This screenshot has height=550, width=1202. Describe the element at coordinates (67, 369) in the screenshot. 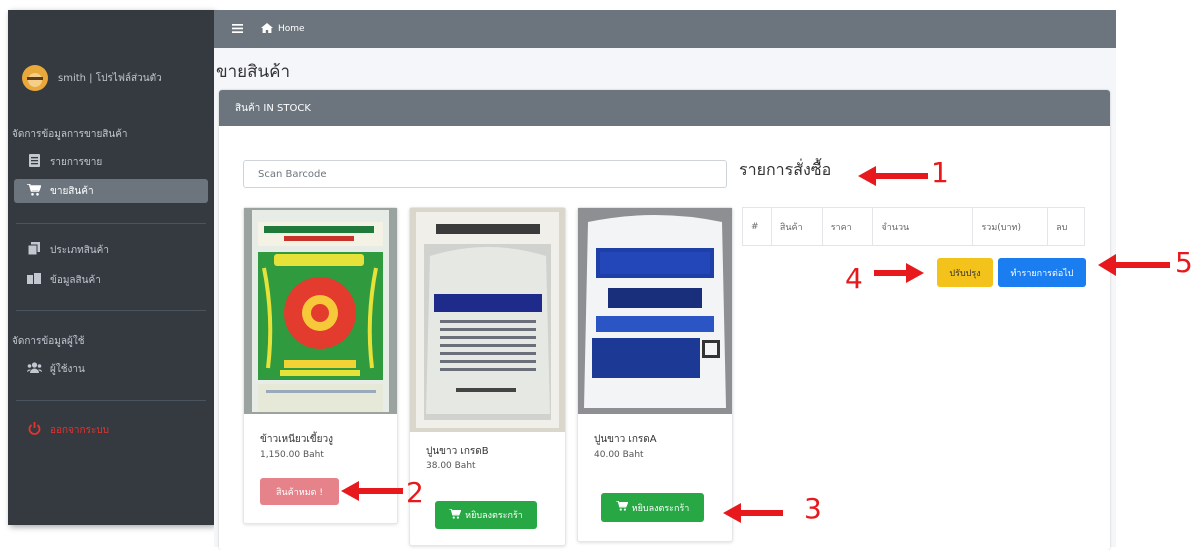

I see `sidebar-item-label: ผู้ใช้งาน` at that location.